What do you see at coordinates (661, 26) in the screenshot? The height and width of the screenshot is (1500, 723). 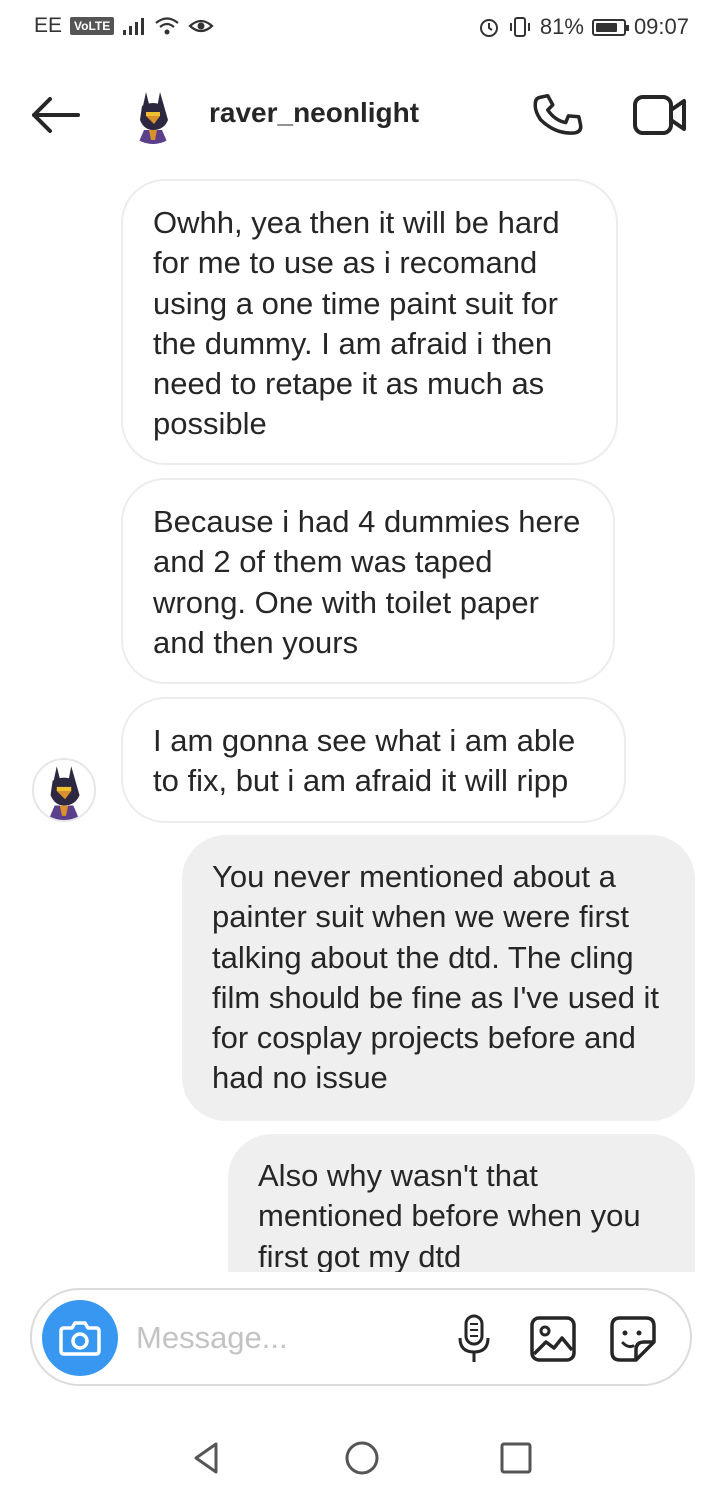 I see `clock: 09:07` at bounding box center [661, 26].